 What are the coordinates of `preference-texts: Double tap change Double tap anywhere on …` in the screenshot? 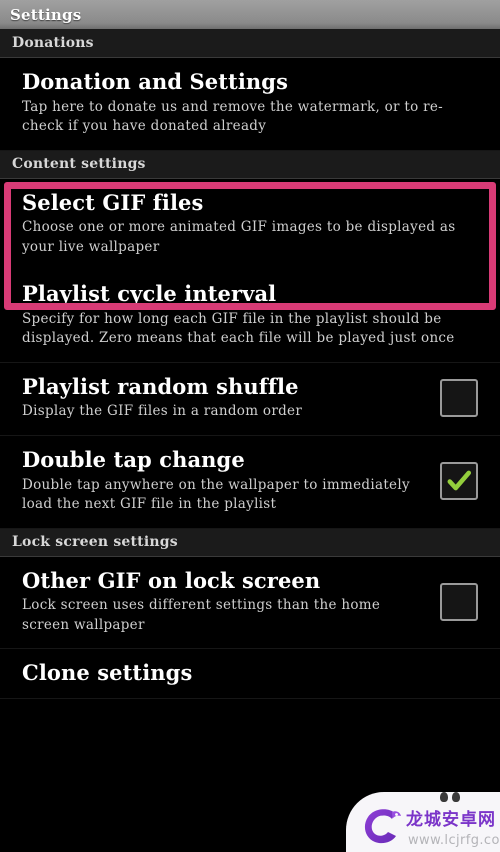 It's located at (231, 481).